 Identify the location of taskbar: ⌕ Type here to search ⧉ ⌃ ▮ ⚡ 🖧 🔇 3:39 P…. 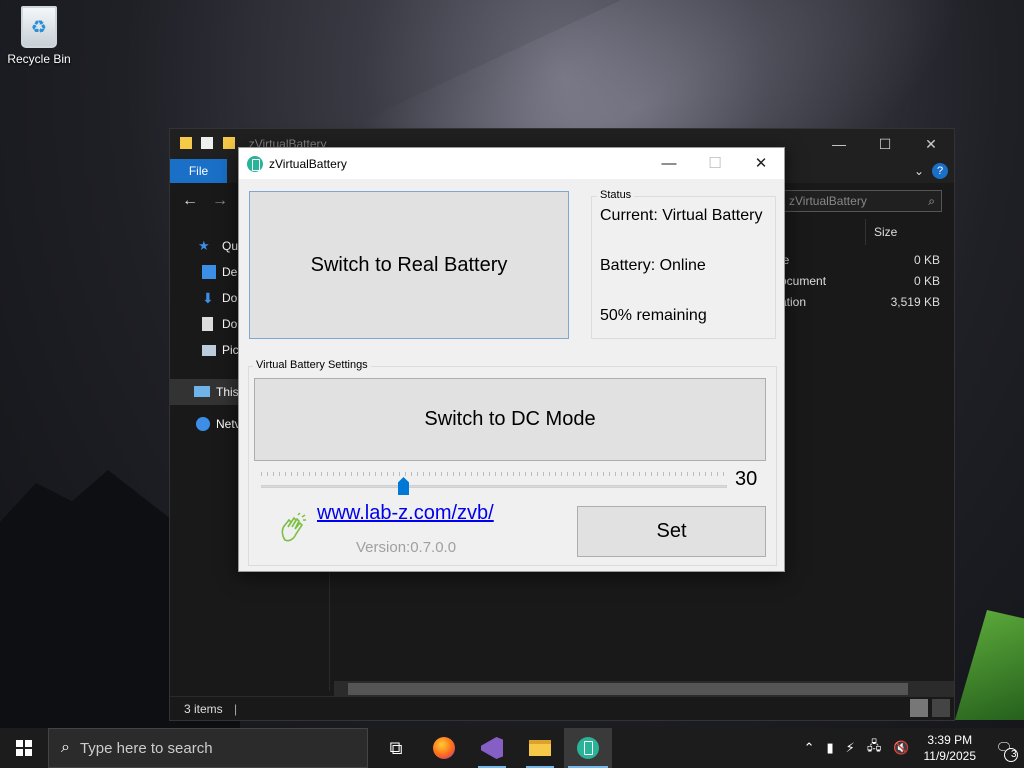
(512, 748).